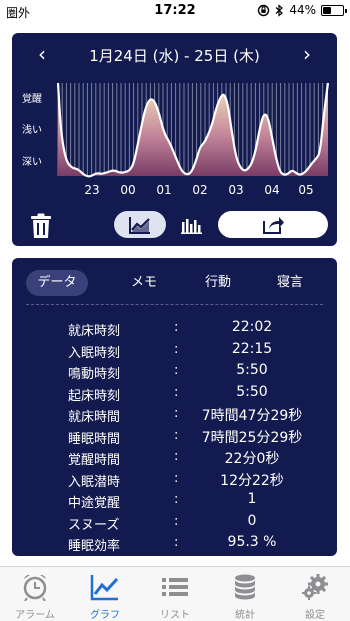 The width and height of the screenshot is (350, 621). What do you see at coordinates (334, 10) in the screenshot?
I see `battery-icon` at bounding box center [334, 10].